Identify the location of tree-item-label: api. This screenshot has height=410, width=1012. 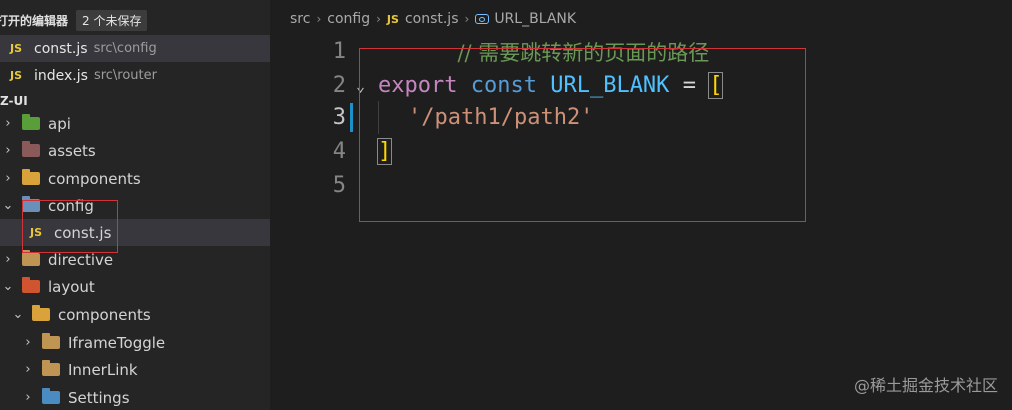
(59, 123).